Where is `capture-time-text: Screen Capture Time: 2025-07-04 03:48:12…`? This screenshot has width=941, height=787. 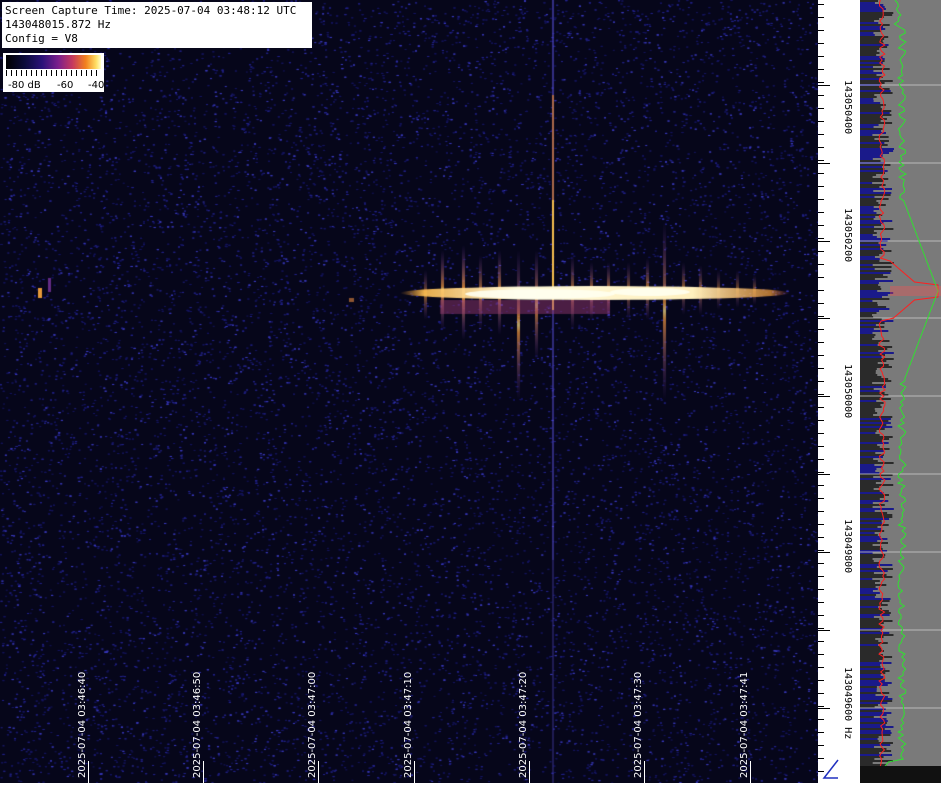
capture-time-text: Screen Capture Time: 2025-07-04 03:48:12… is located at coordinates (151, 10).